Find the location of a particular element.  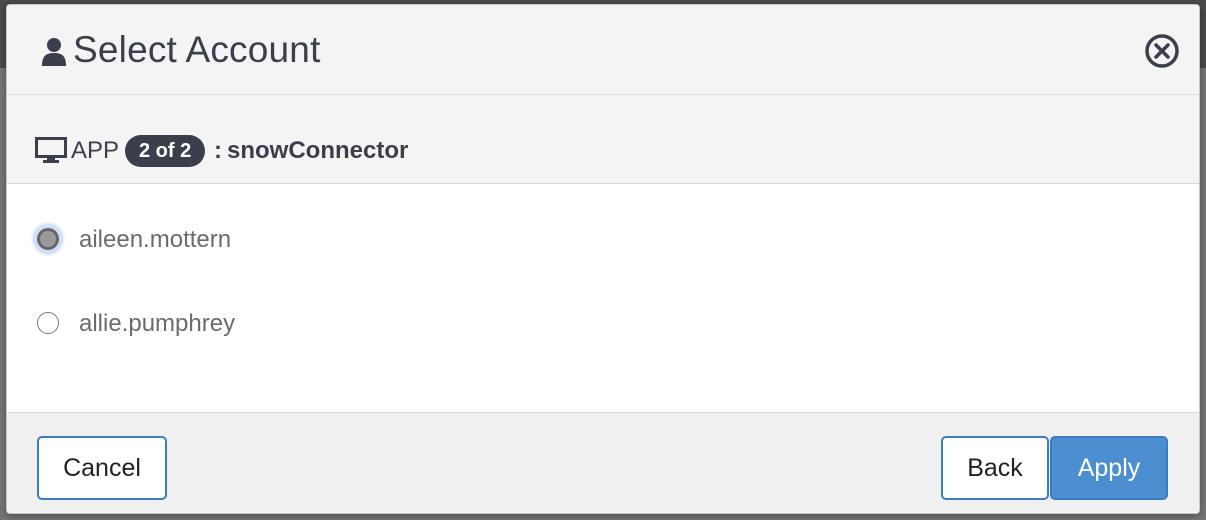

app-label: APP is located at coordinates (95, 150).